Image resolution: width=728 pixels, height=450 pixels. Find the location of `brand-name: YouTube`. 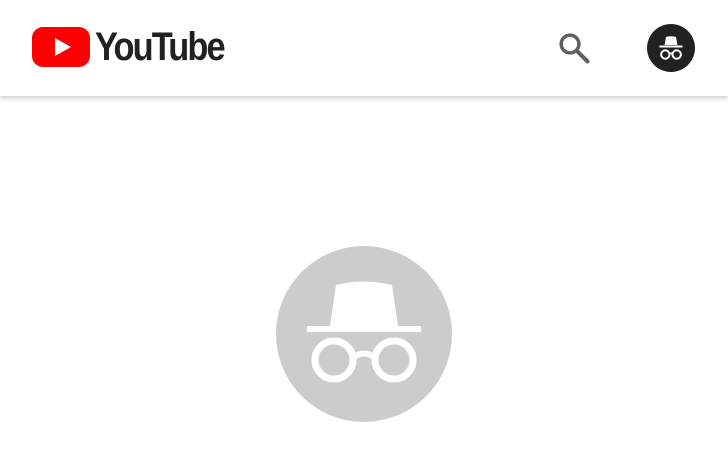

brand-name: YouTube is located at coordinates (160, 47).